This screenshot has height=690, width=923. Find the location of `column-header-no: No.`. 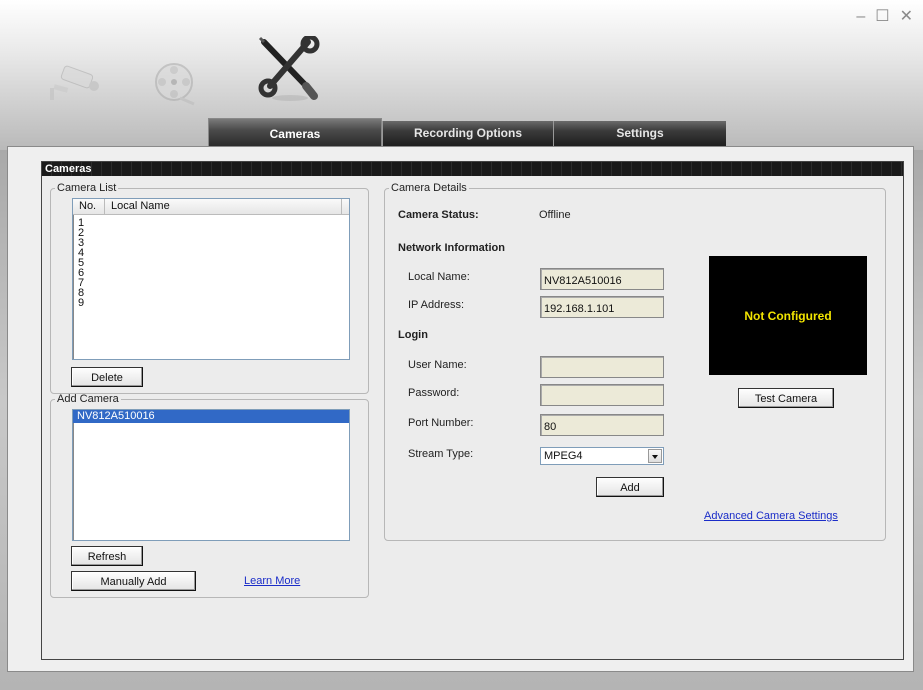

column-header-no: No. is located at coordinates (89, 206).